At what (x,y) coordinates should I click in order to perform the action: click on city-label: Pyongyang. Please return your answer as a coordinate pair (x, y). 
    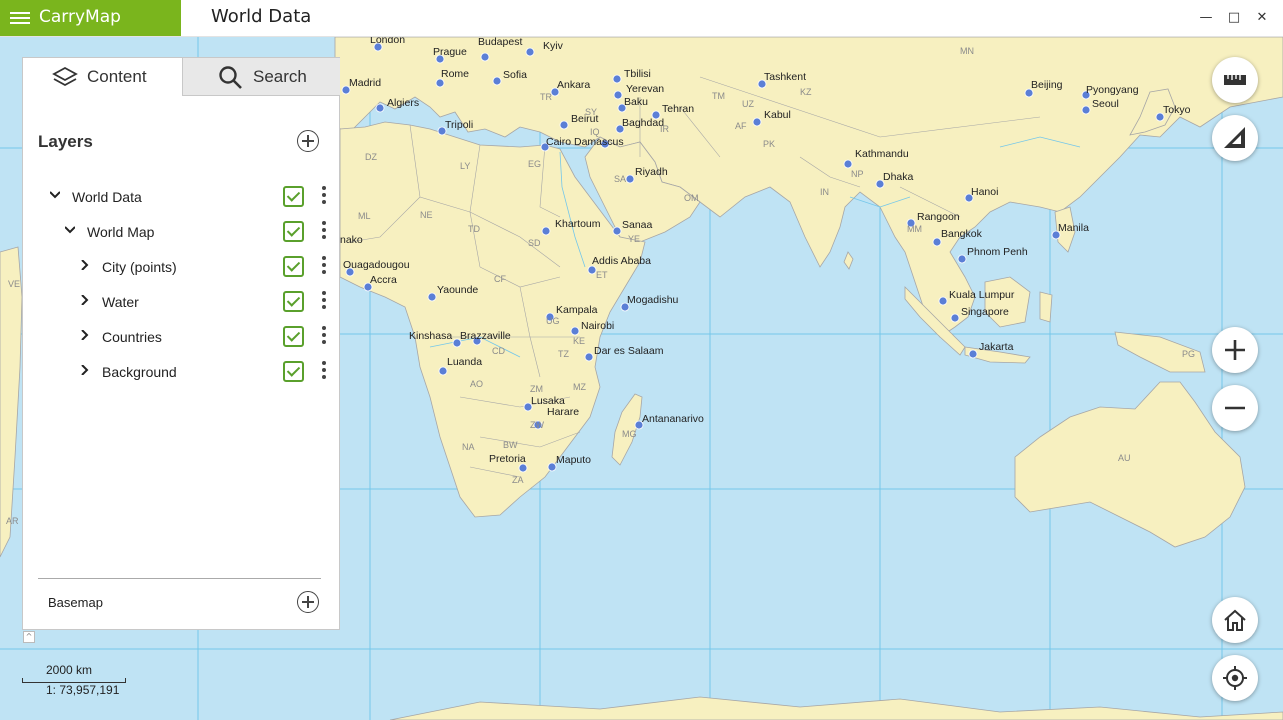
    Looking at the image, I should click on (1112, 90).